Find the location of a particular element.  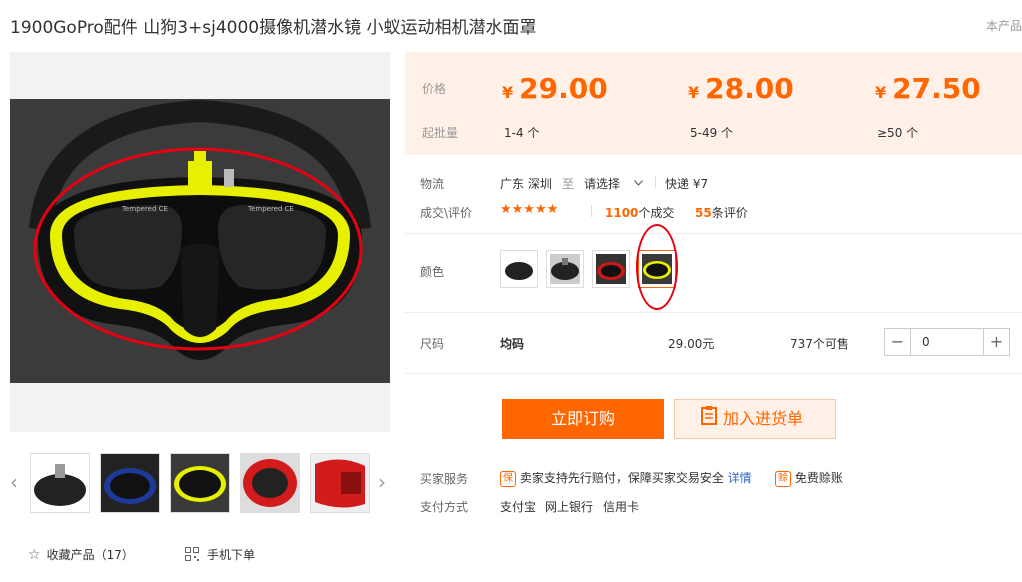

deal-count: 1100个成交 is located at coordinates (639, 212).